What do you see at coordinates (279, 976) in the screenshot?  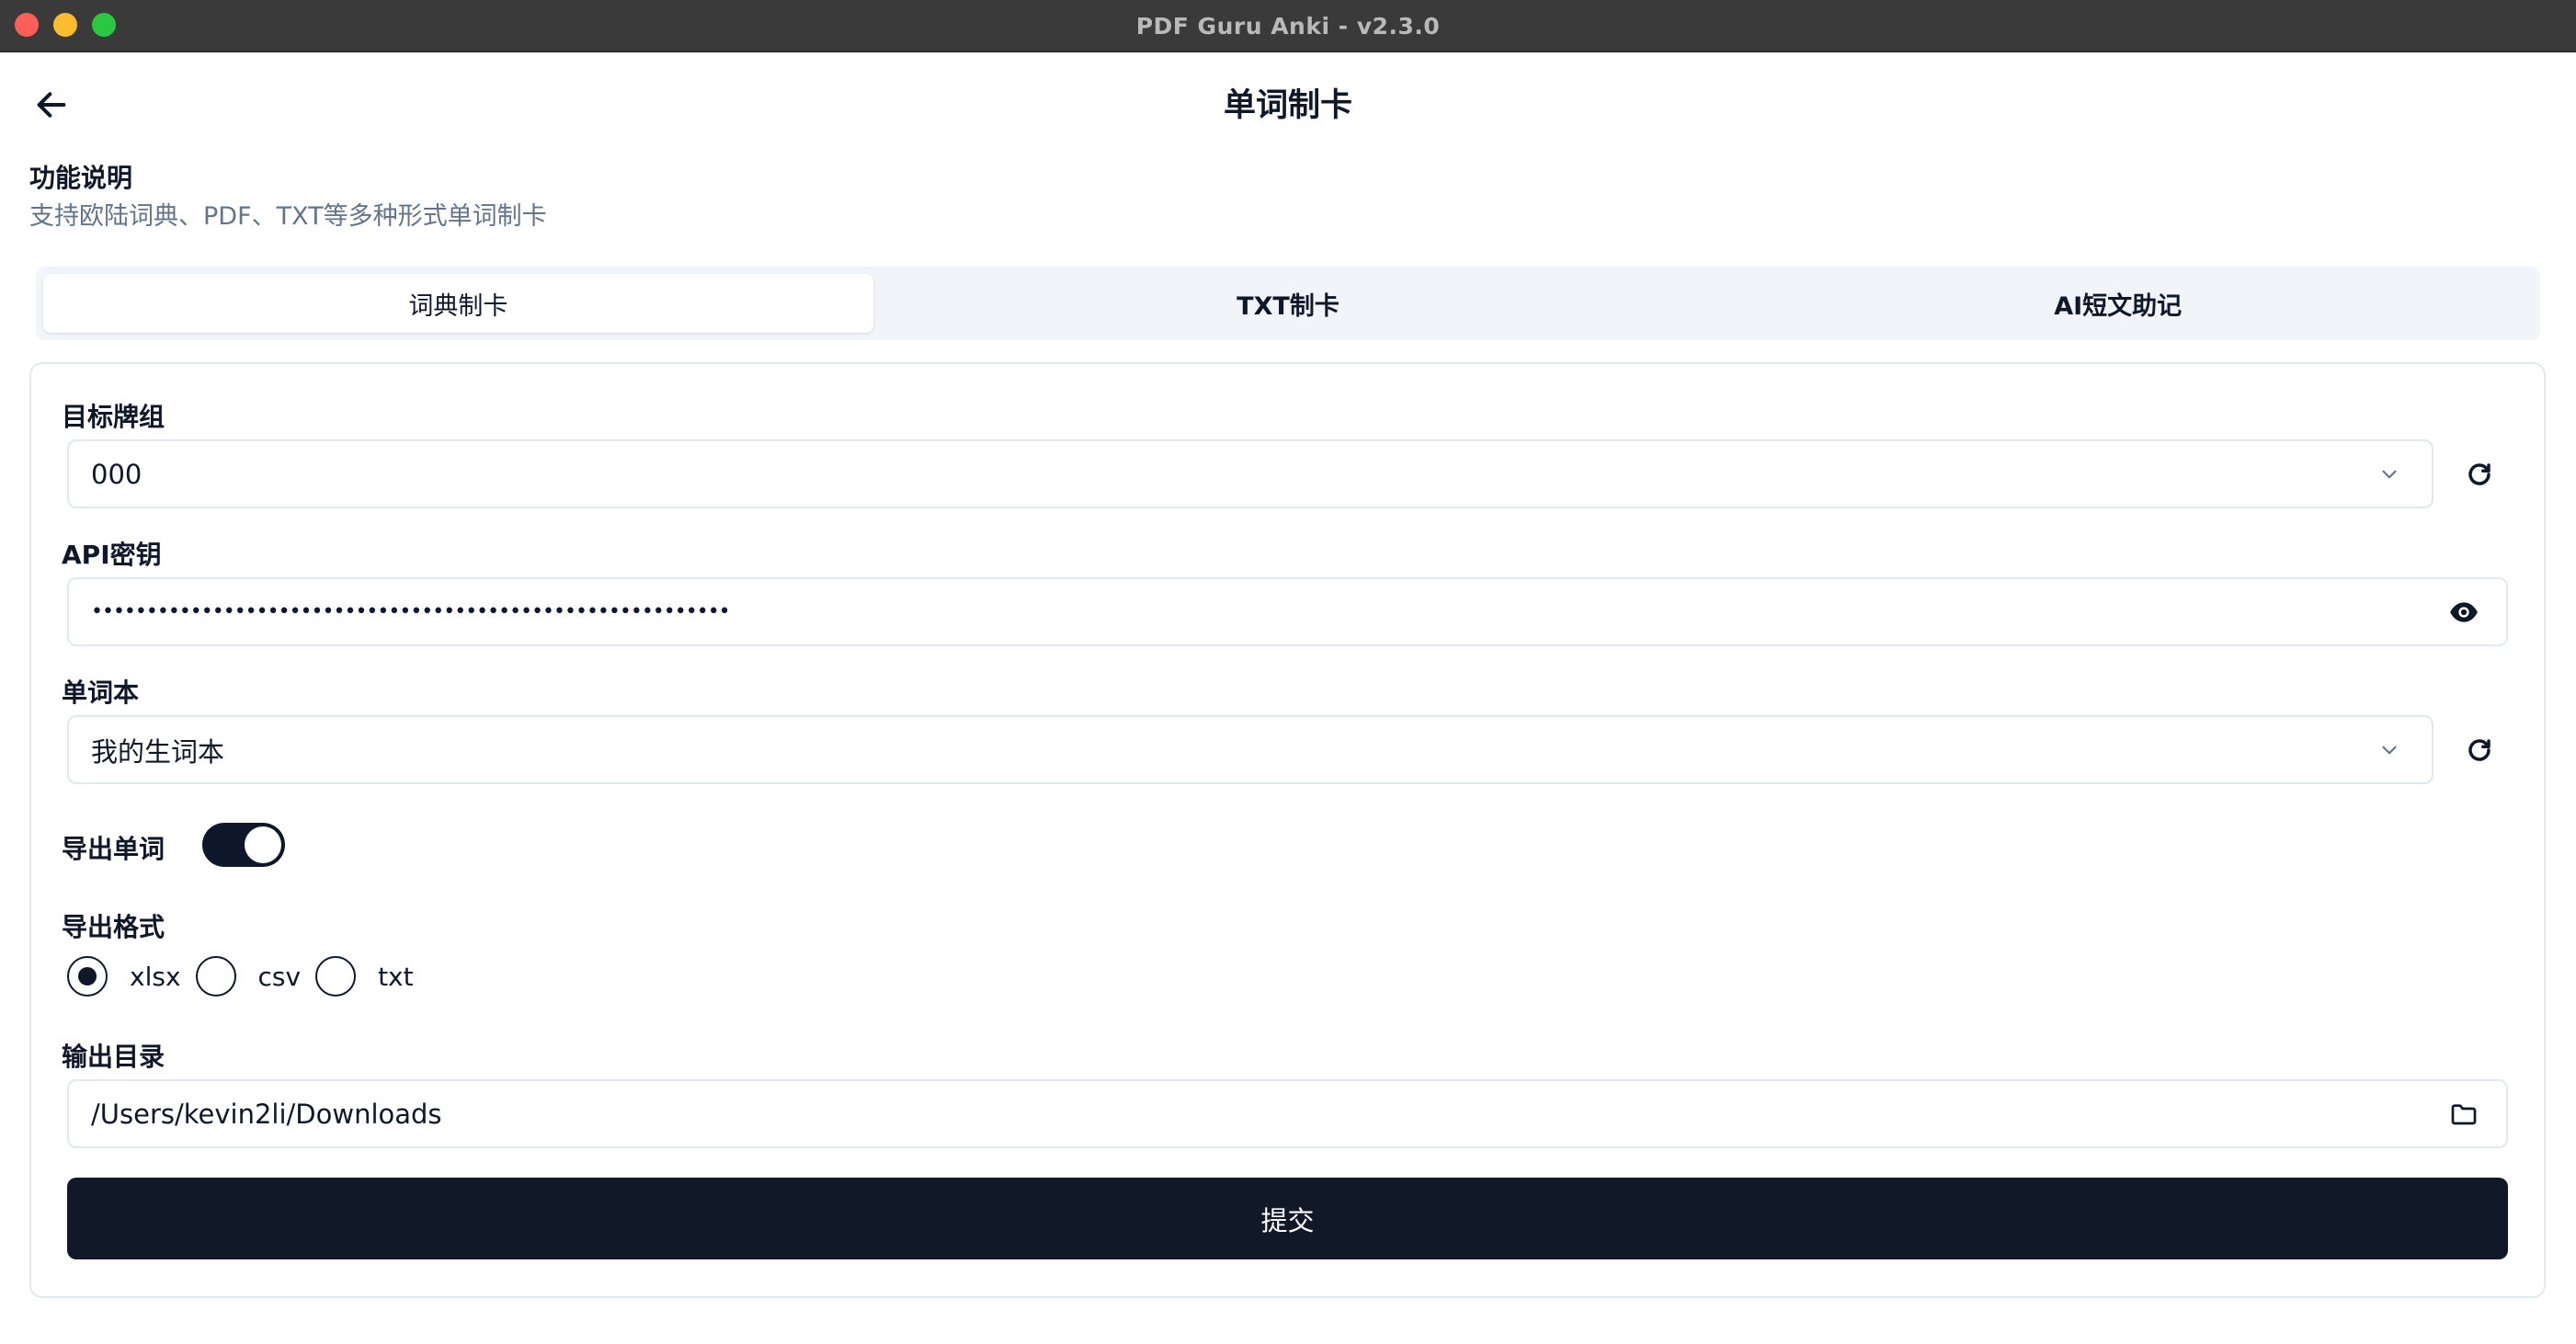 I see `radio-csv-label: csv` at bounding box center [279, 976].